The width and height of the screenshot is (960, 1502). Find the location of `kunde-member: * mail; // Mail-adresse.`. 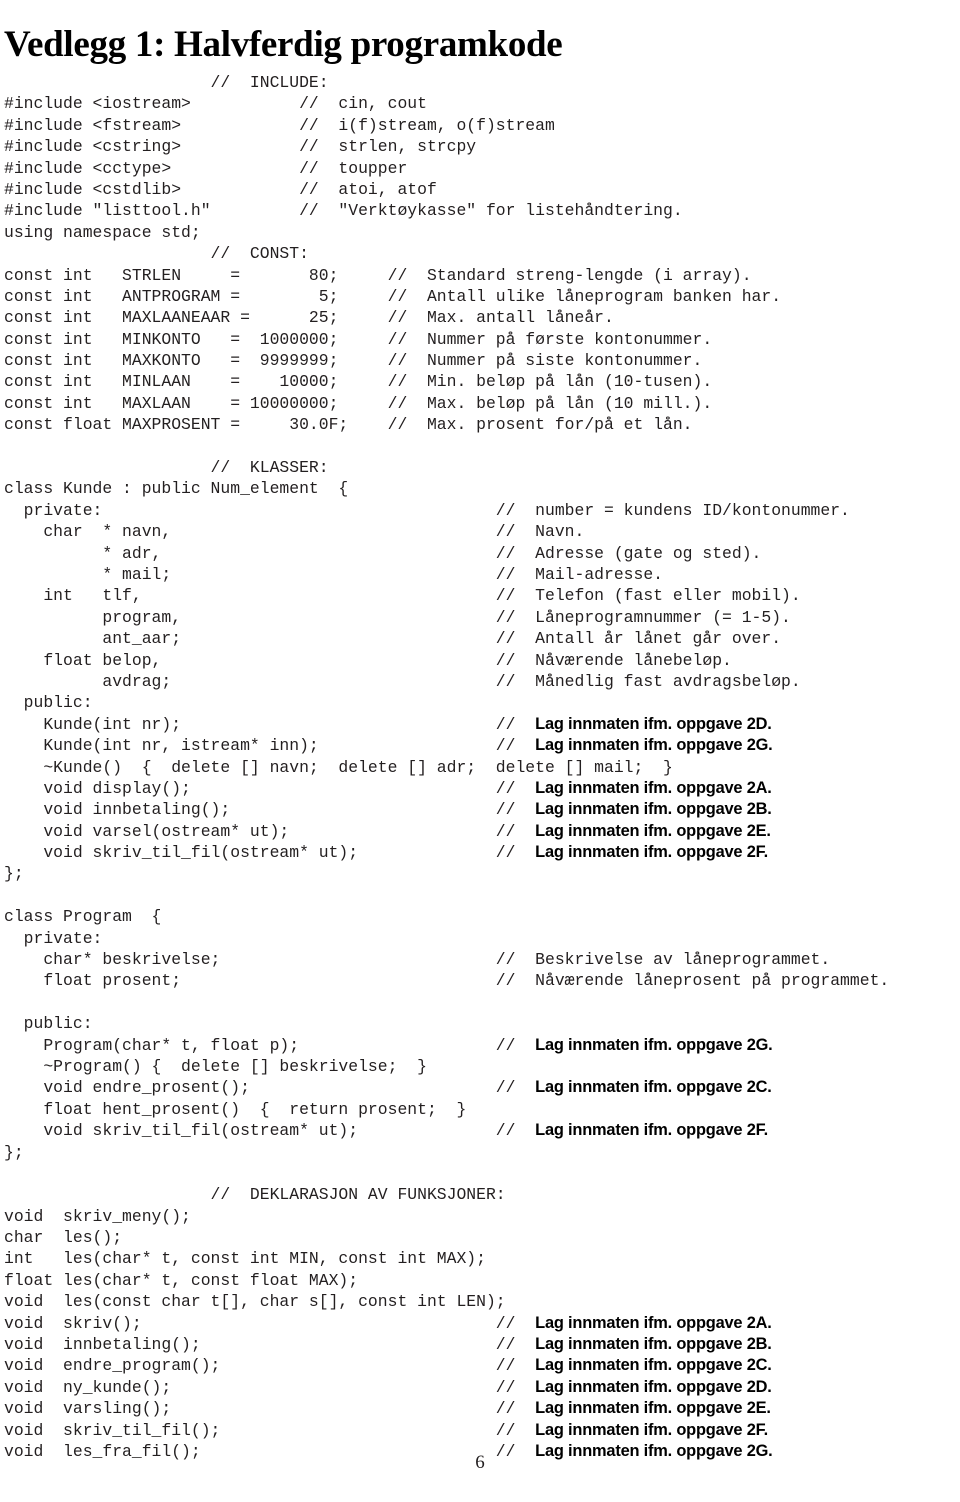

kunde-member: * mail; // Mail-adresse. is located at coordinates (334, 574).